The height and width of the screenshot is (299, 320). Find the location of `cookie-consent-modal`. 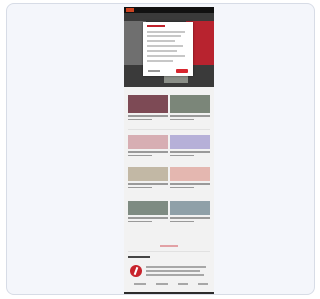

cookie-consent-modal is located at coordinates (168, 49).